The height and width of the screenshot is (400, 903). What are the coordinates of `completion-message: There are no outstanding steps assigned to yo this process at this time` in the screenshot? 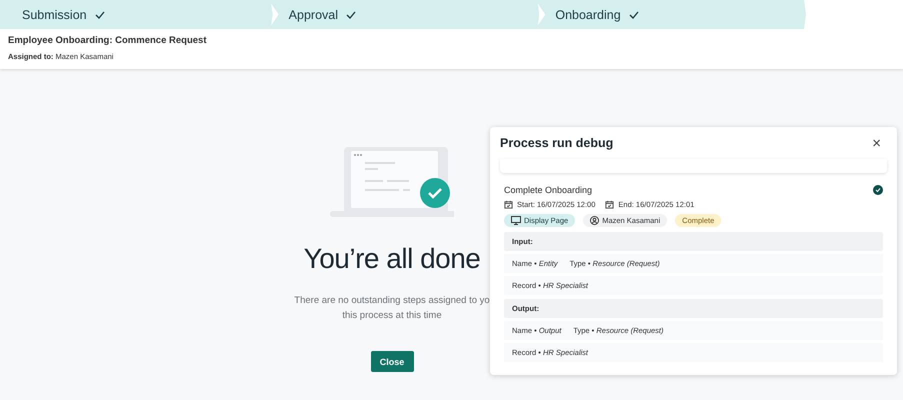 It's located at (392, 308).